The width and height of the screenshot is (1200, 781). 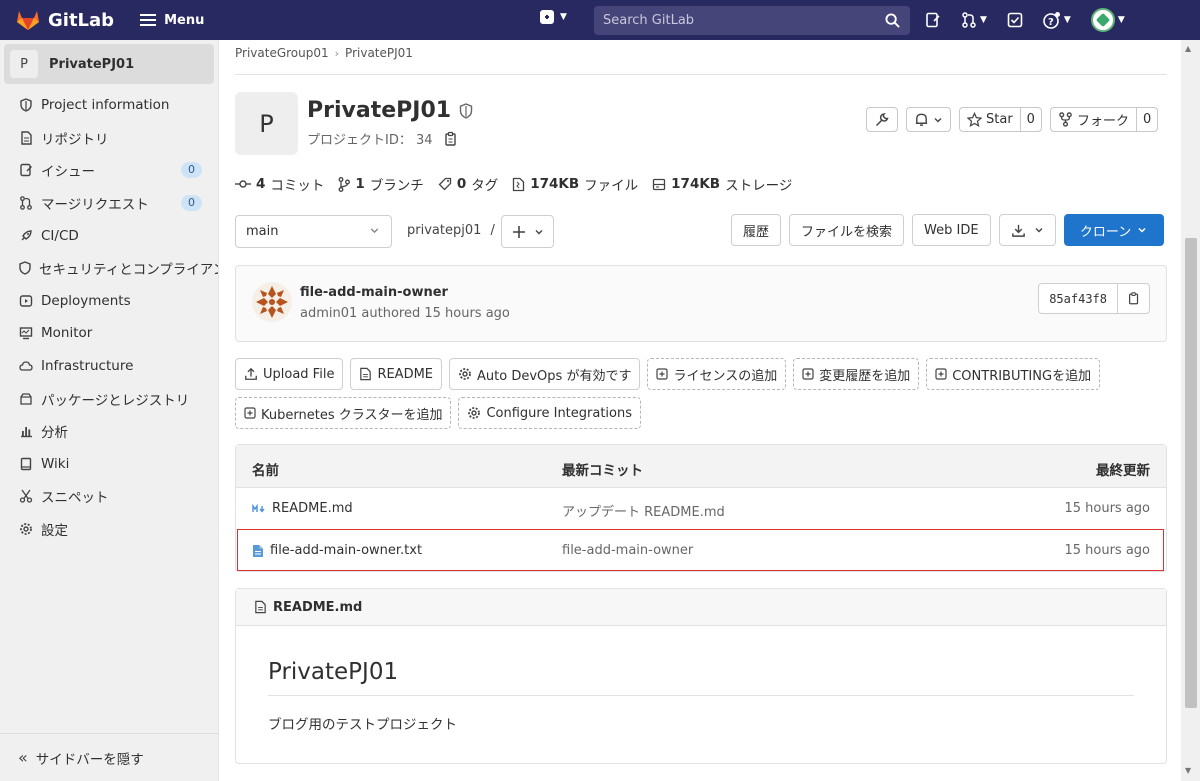 What do you see at coordinates (172, 20) in the screenshot?
I see `menu-button: Menu` at bounding box center [172, 20].